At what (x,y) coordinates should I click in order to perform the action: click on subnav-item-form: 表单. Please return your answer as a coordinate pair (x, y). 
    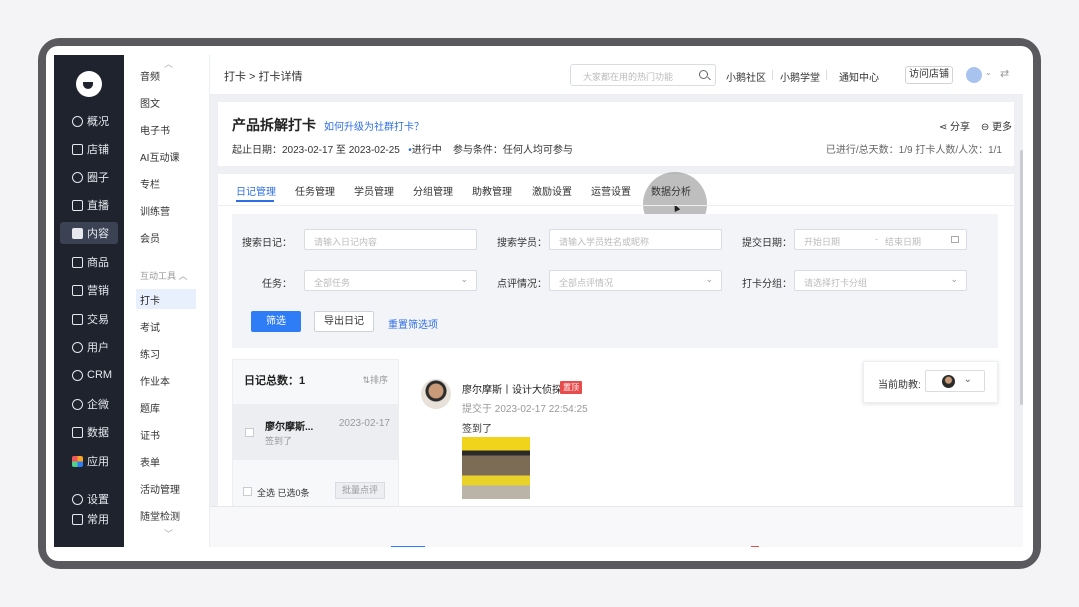
    Looking at the image, I should click on (166, 461).